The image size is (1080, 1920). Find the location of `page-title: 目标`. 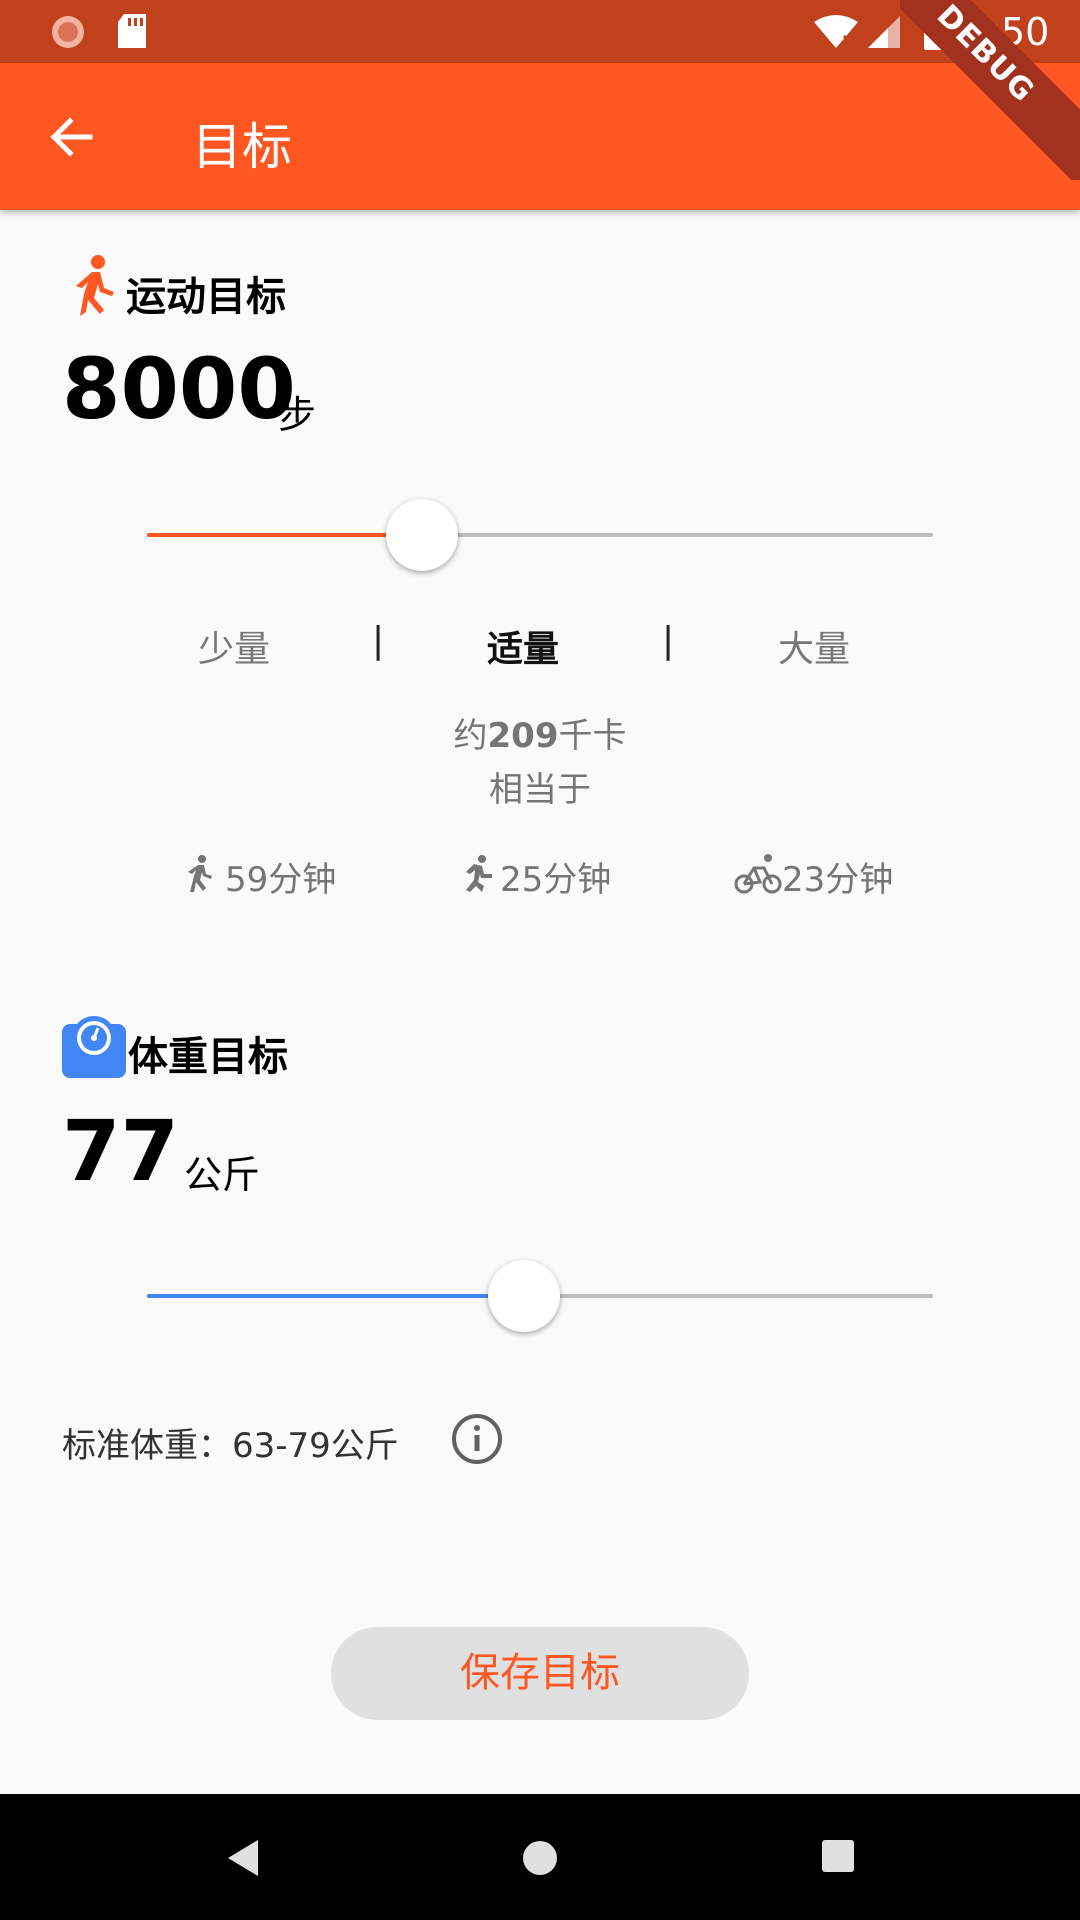

page-title: 目标 is located at coordinates (242, 147).